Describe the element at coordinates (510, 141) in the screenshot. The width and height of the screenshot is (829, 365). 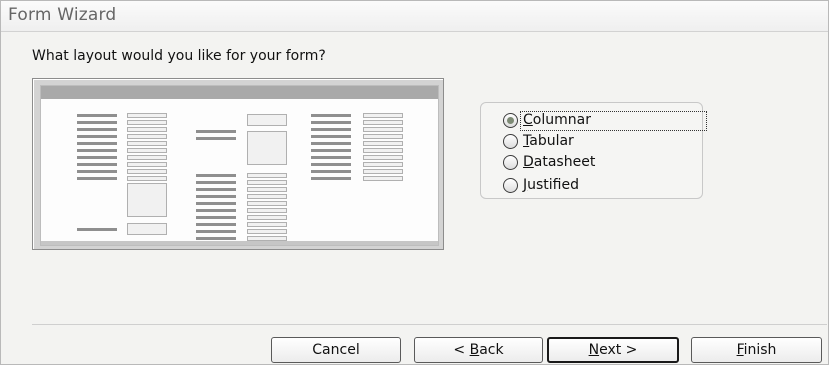
I see `radio-tabular` at that location.